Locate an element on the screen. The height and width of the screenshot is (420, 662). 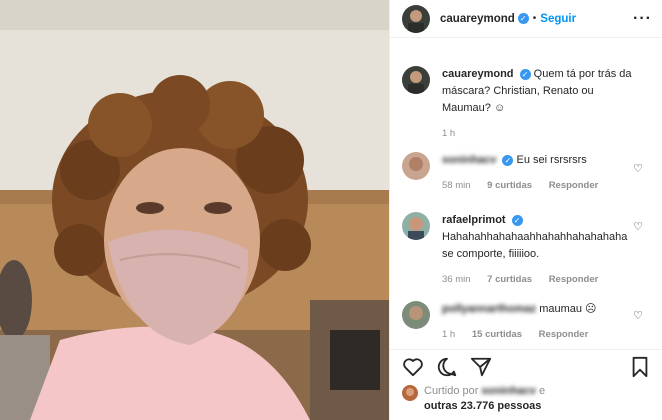
follow-button: Seguir is located at coordinates (558, 19).